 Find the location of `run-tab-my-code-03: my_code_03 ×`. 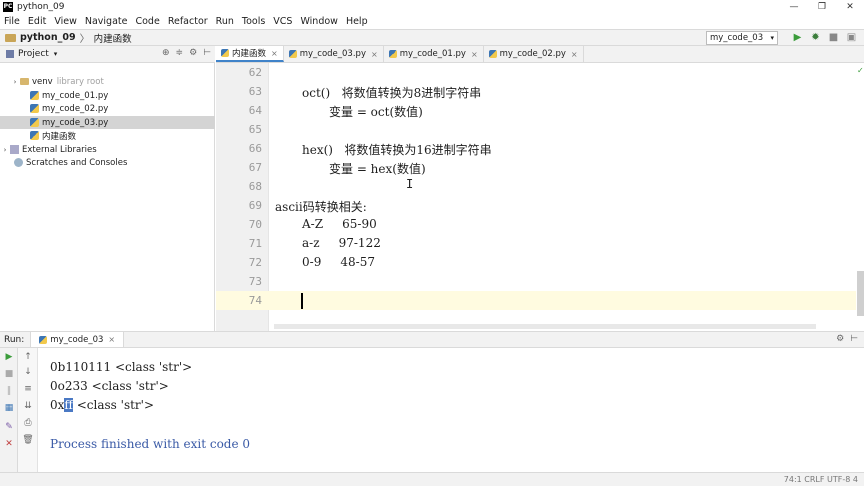

run-tab-my-code-03: my_code_03 × is located at coordinates (77, 339).